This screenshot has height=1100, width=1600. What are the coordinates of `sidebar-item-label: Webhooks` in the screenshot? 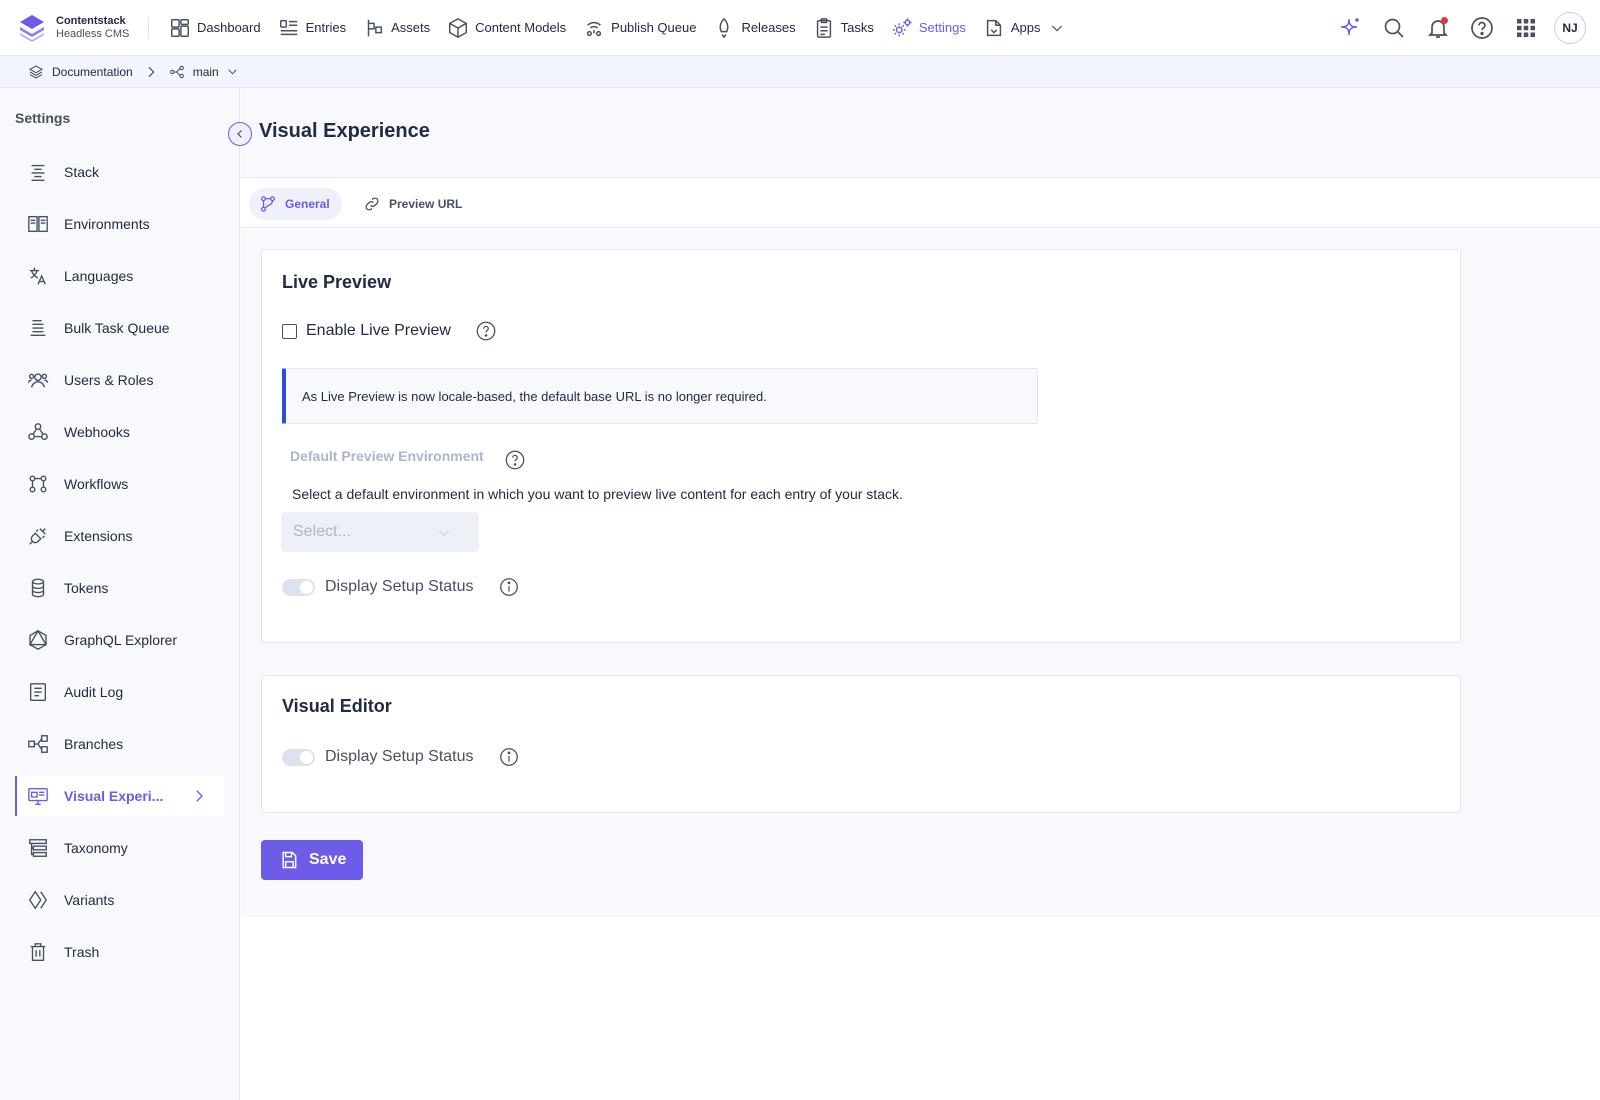 It's located at (97, 432).